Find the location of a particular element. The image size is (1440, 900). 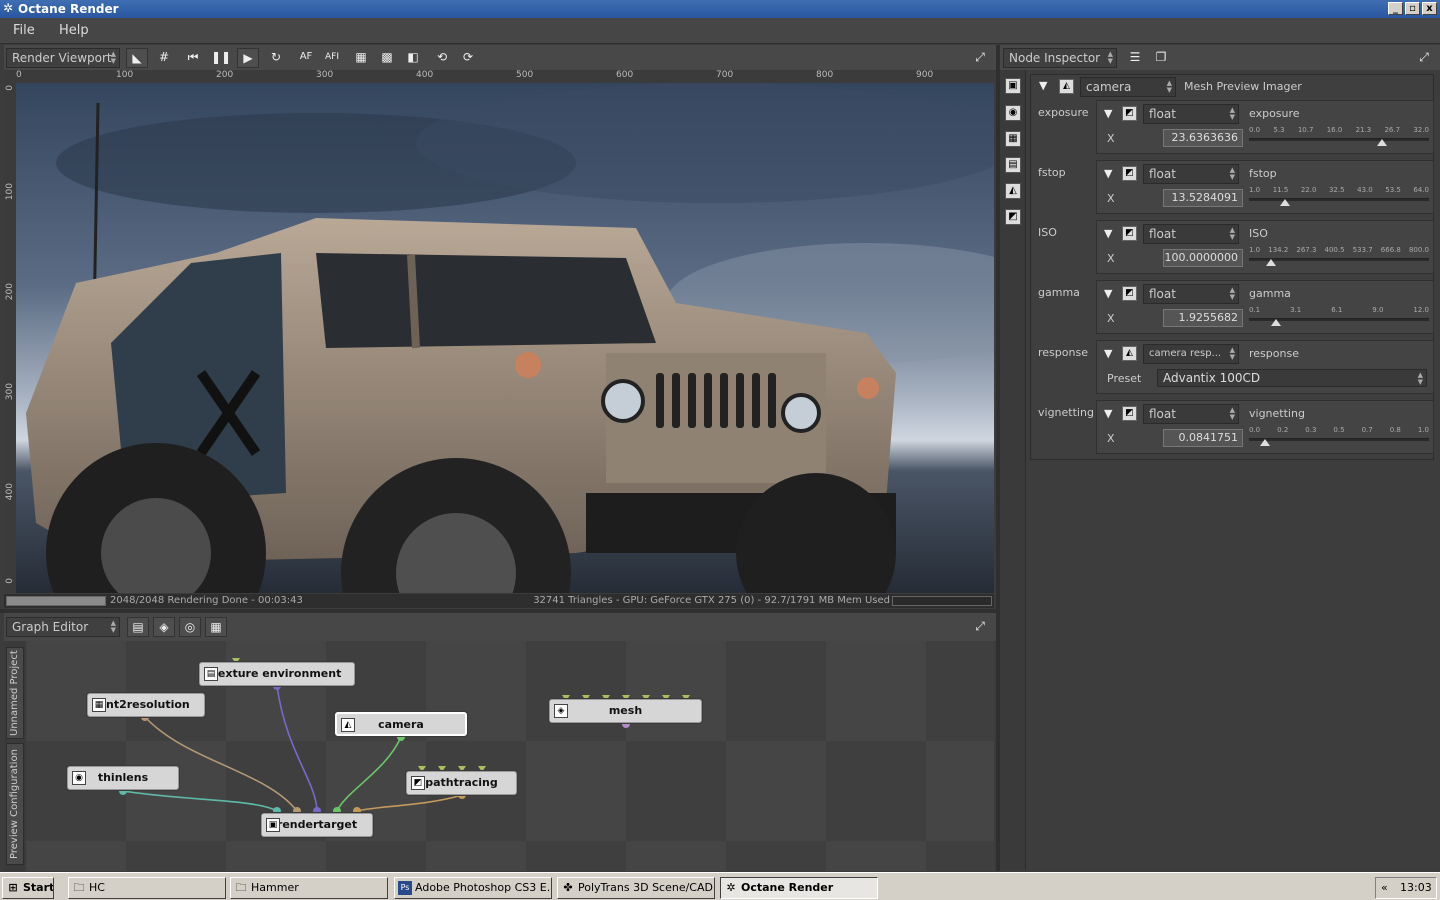

slider-tick-label: 64.0 is located at coordinates (1421, 190).